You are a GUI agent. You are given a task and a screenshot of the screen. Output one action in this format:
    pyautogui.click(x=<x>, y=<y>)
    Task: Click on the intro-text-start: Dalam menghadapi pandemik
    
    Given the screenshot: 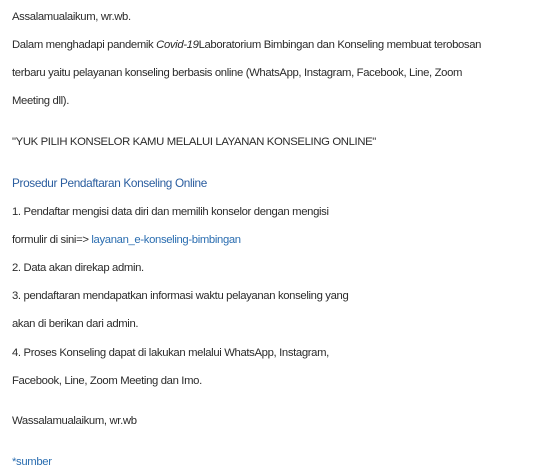 What is the action you would take?
    pyautogui.click(x=84, y=45)
    